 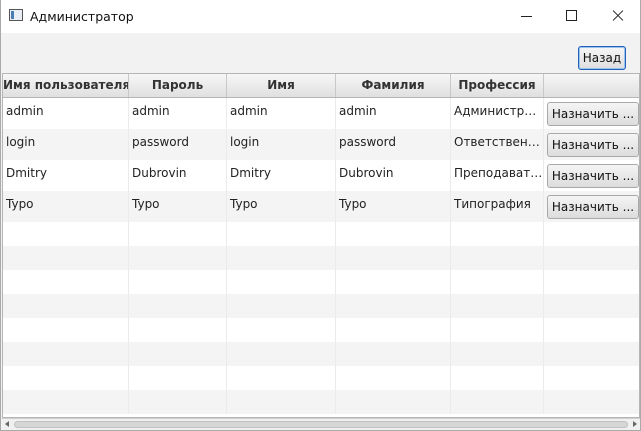 What do you see at coordinates (281, 144) in the screenshot?
I see `cell-first-name: login` at bounding box center [281, 144].